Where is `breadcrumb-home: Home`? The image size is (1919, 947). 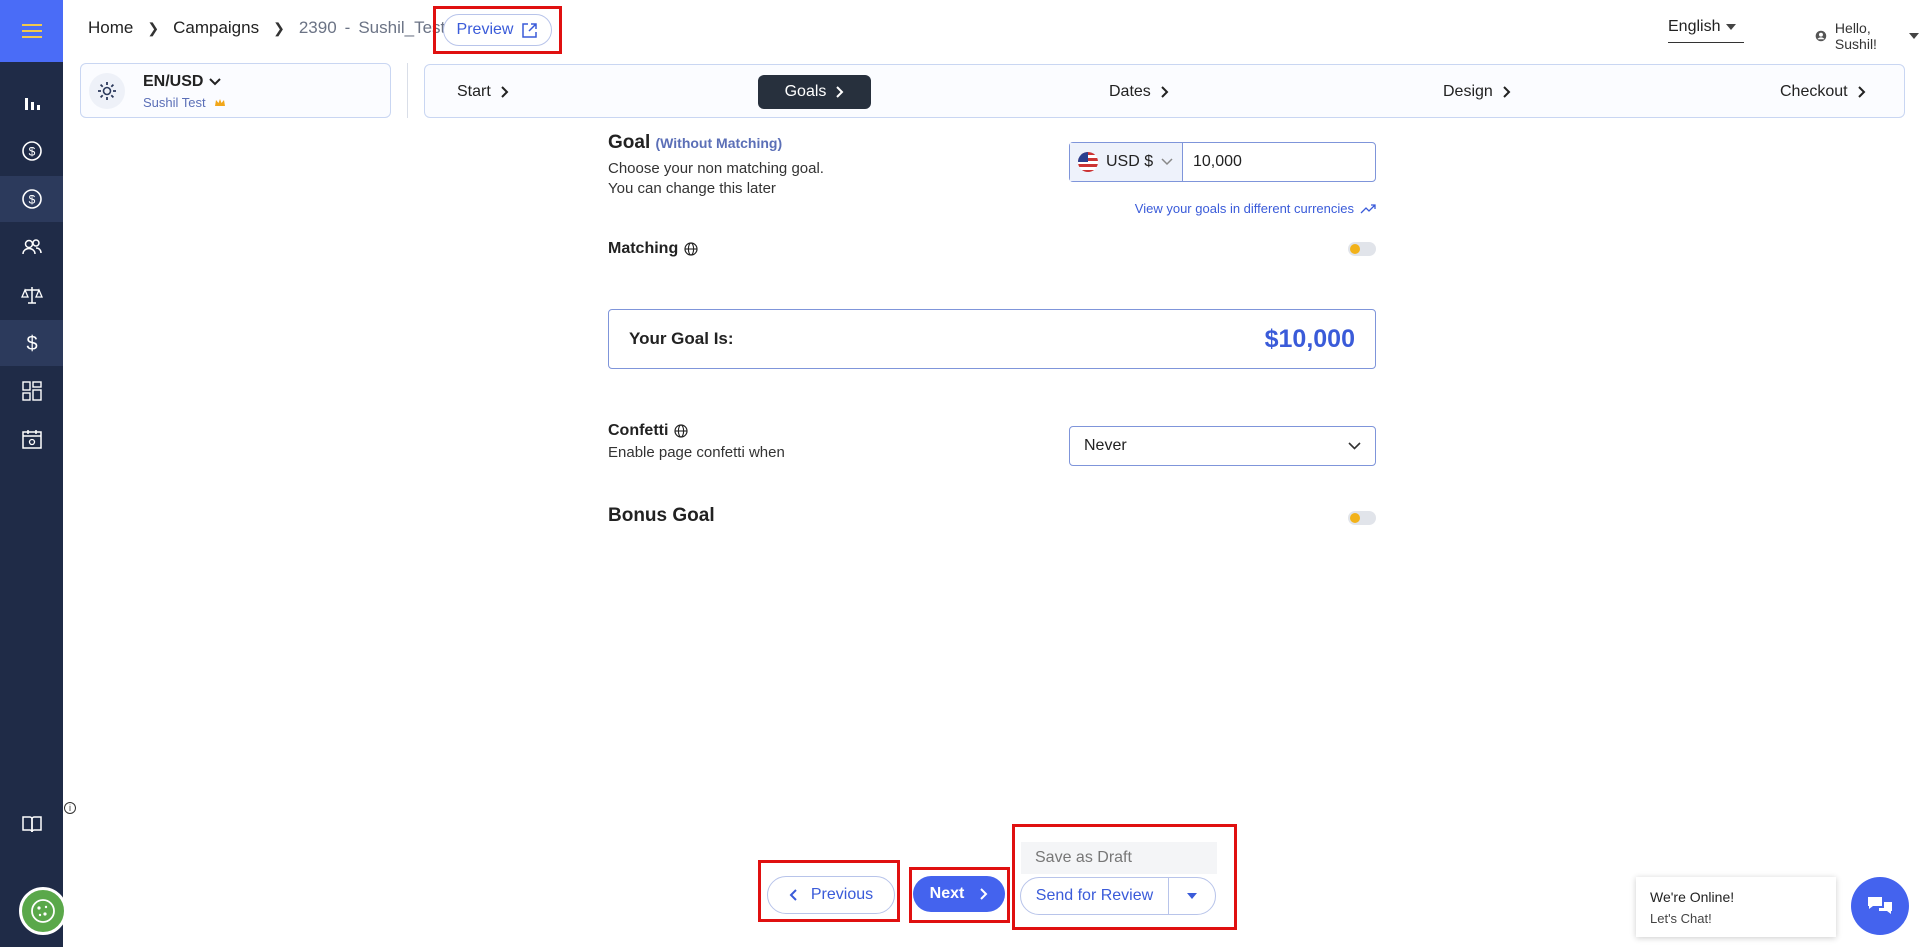 breadcrumb-home: Home is located at coordinates (110, 28).